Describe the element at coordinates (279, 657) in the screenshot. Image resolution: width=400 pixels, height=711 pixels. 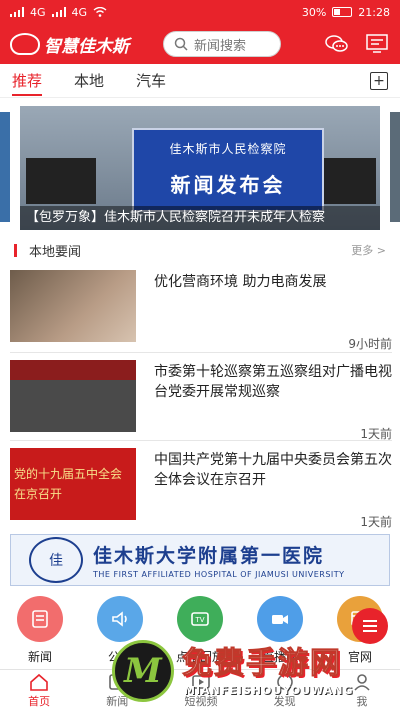
I see `quick-link-label: 直播间` at that location.